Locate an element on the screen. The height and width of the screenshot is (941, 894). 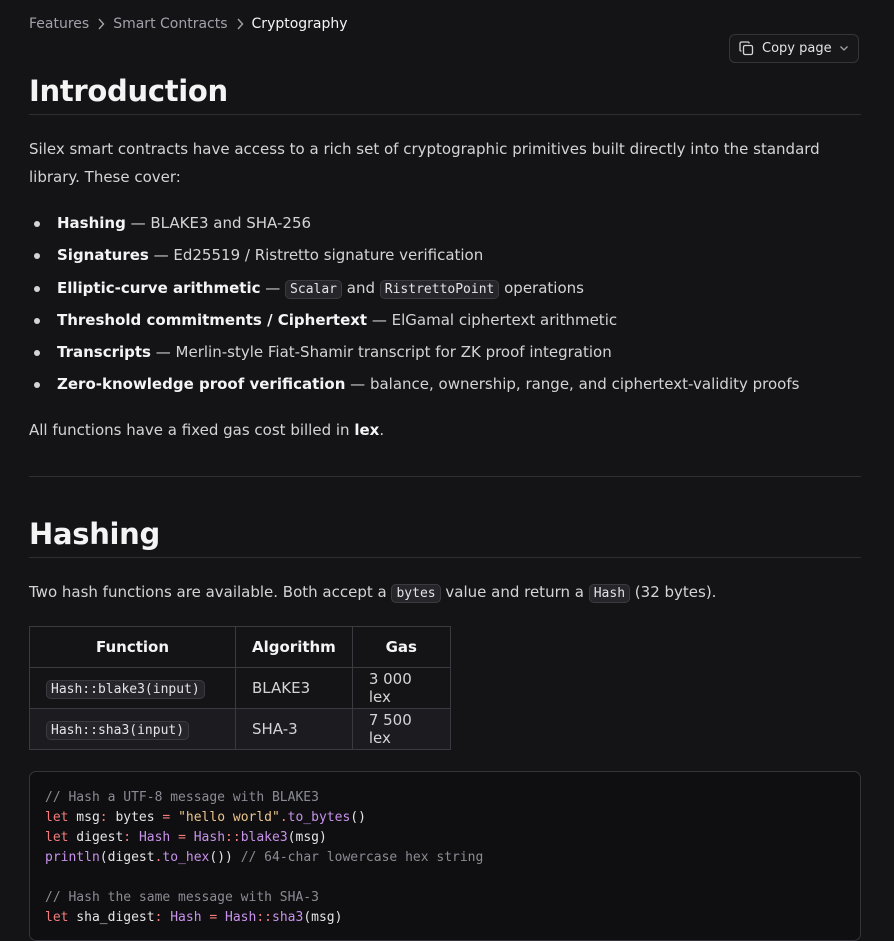
heading-introduction: Introduction is located at coordinates (128, 91).